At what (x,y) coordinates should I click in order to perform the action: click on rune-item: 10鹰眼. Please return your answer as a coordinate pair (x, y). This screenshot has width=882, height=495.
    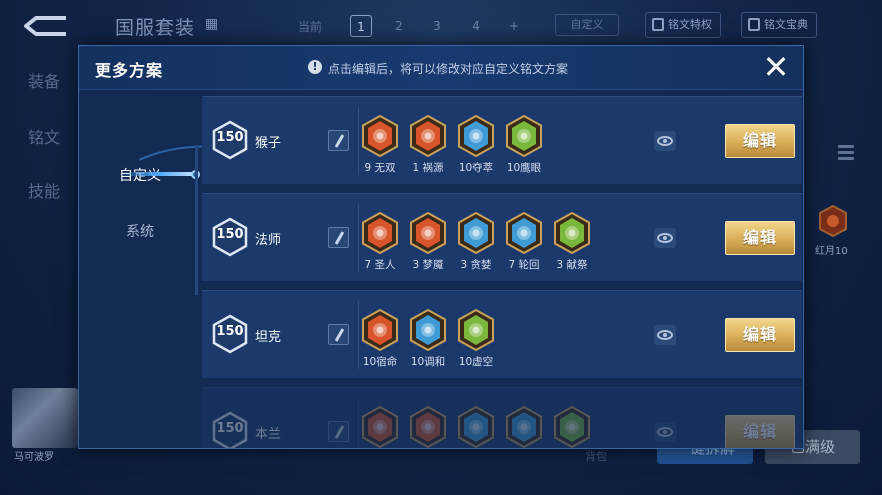
    Looking at the image, I should click on (524, 145).